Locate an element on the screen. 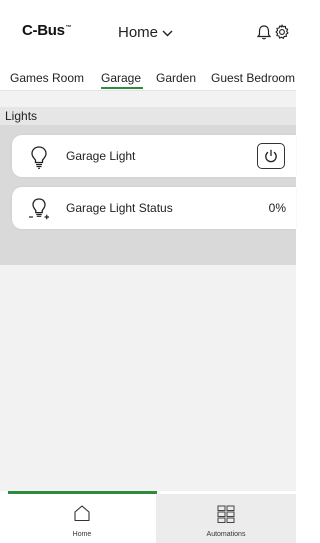 This screenshot has width=320, height=543. home-icon is located at coordinates (82, 513).